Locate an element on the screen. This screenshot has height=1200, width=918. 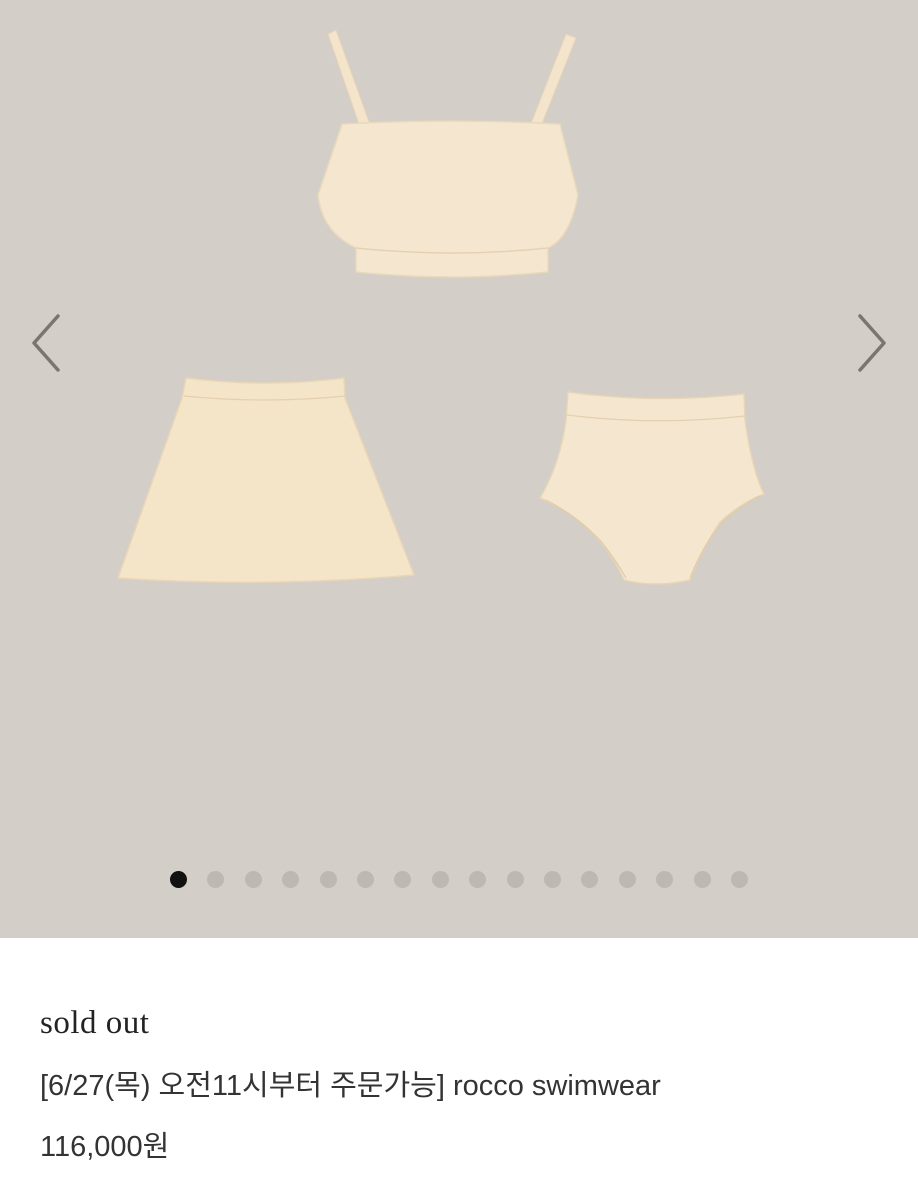
sold-out-label: sold out is located at coordinates (95, 1023).